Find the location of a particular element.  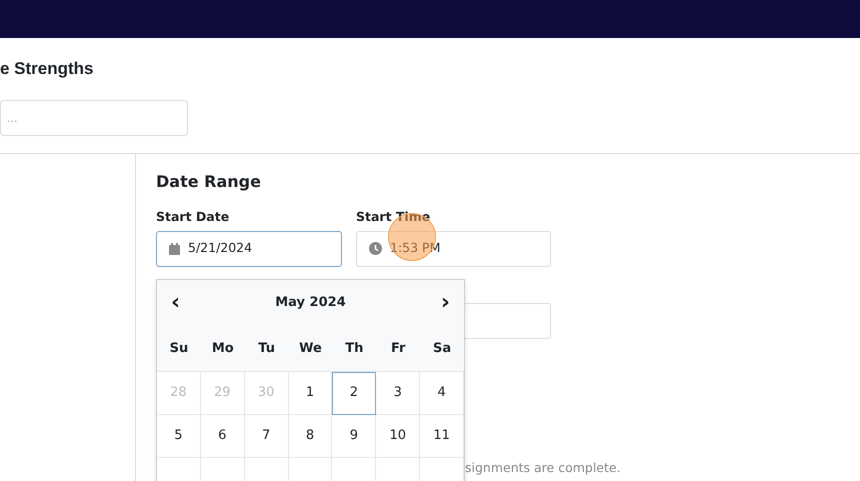

weekday-label: Th is located at coordinates (354, 349).